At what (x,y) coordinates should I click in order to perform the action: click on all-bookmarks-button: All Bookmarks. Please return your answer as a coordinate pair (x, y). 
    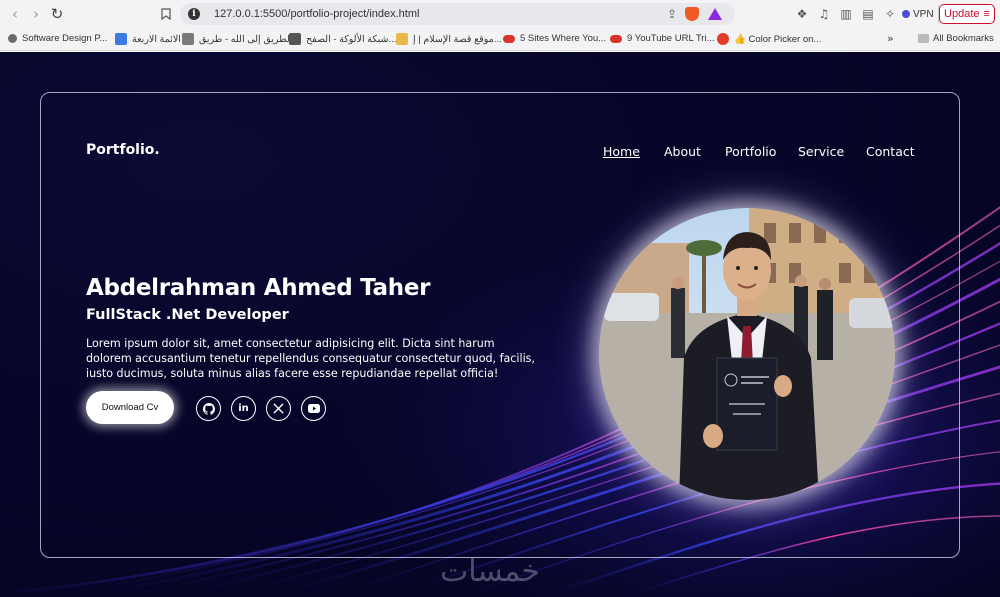
    Looking at the image, I should click on (956, 38).